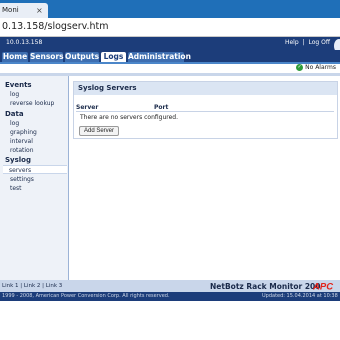 This screenshot has height=340, width=340. I want to click on browser-tab-strip: Moni ×, so click(170, 9).